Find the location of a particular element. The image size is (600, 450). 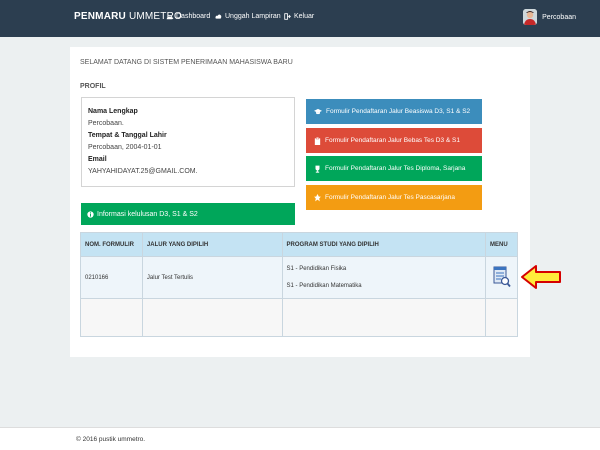

clipboard-icon is located at coordinates (317, 140).